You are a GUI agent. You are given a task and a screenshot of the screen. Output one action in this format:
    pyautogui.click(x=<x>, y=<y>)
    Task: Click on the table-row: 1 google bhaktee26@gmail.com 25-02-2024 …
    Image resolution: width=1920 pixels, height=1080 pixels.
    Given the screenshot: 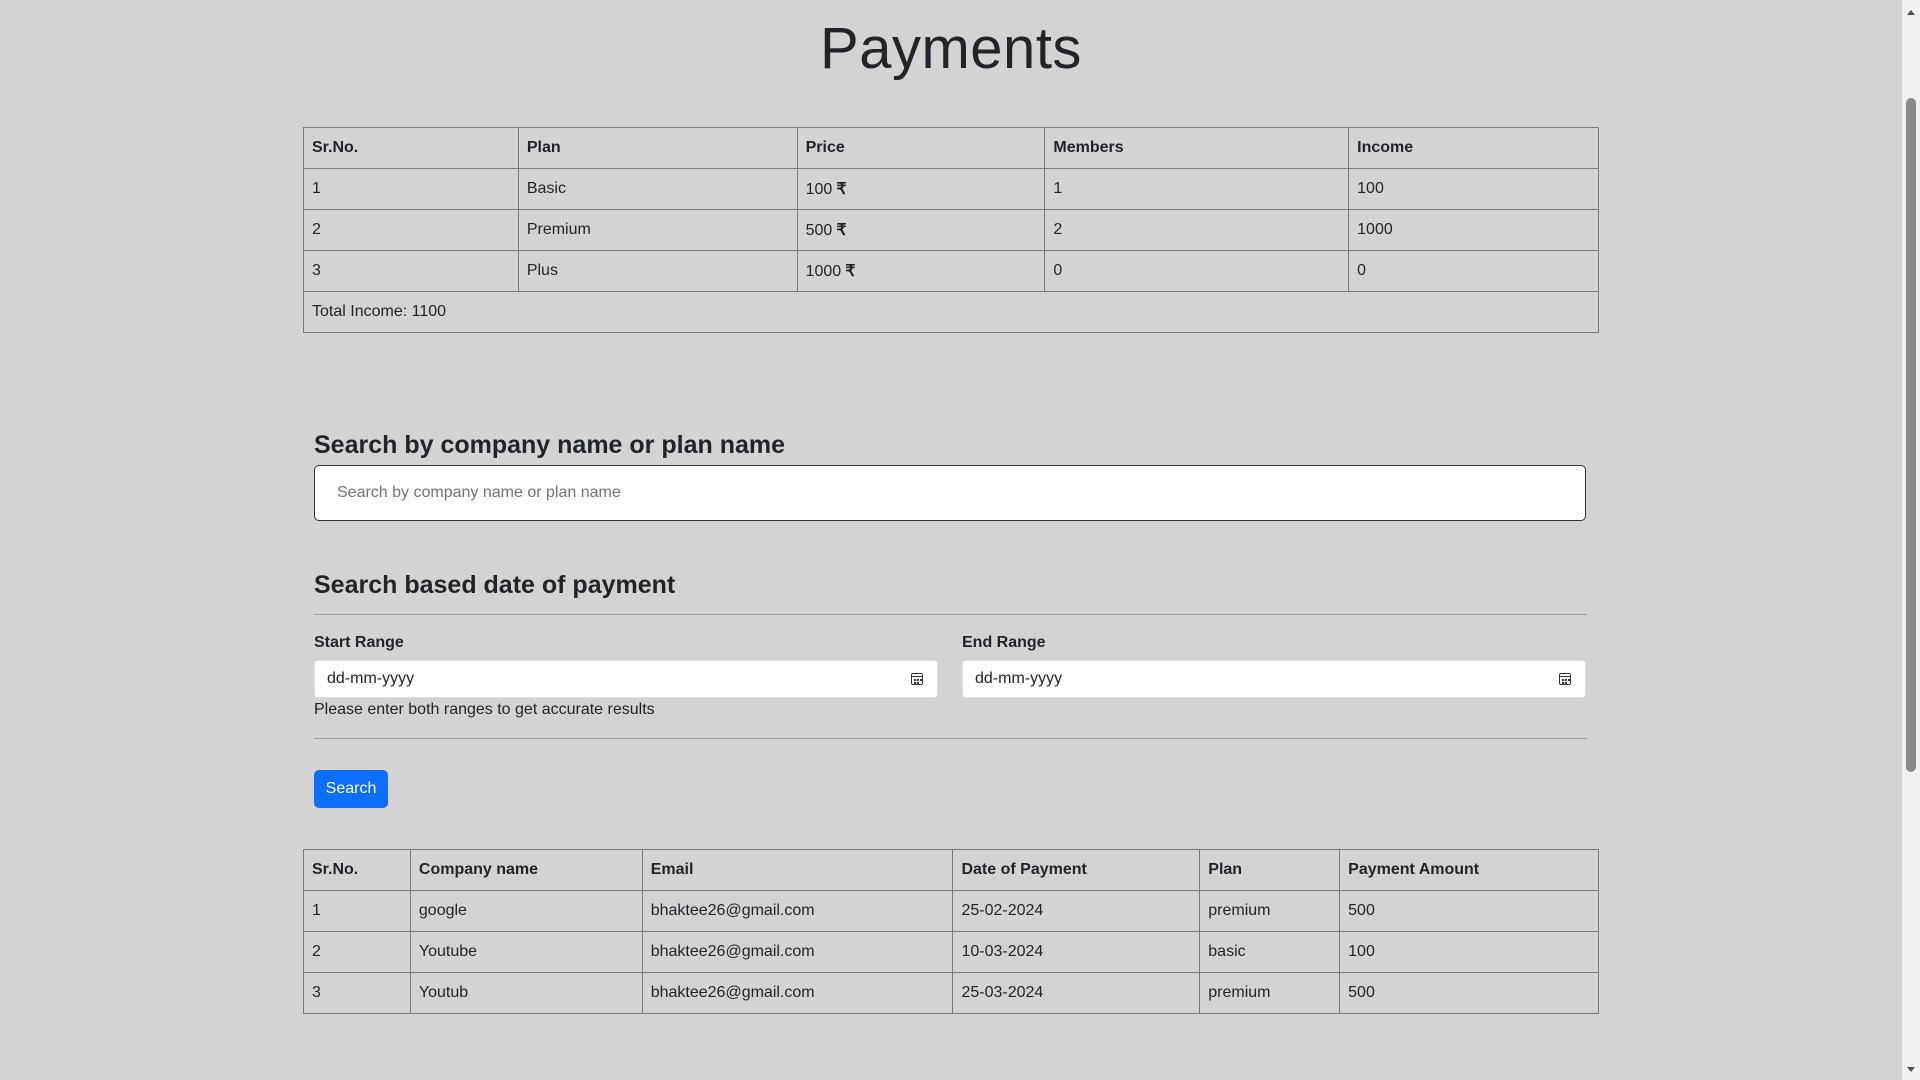 What is the action you would take?
    pyautogui.click(x=951, y=911)
    